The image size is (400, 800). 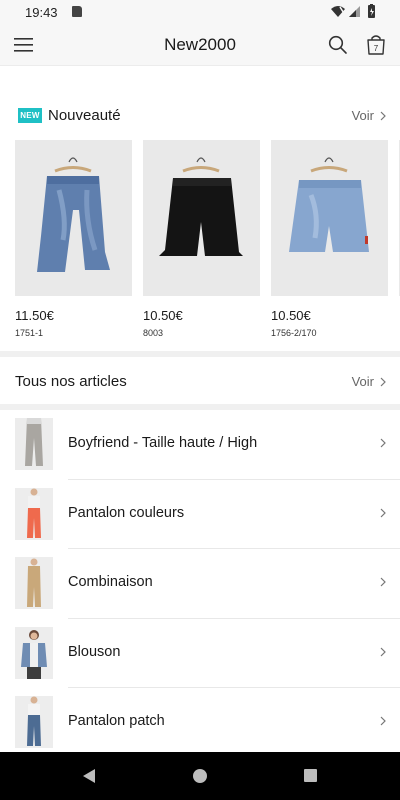 I want to click on home-icon, so click(x=200, y=776).